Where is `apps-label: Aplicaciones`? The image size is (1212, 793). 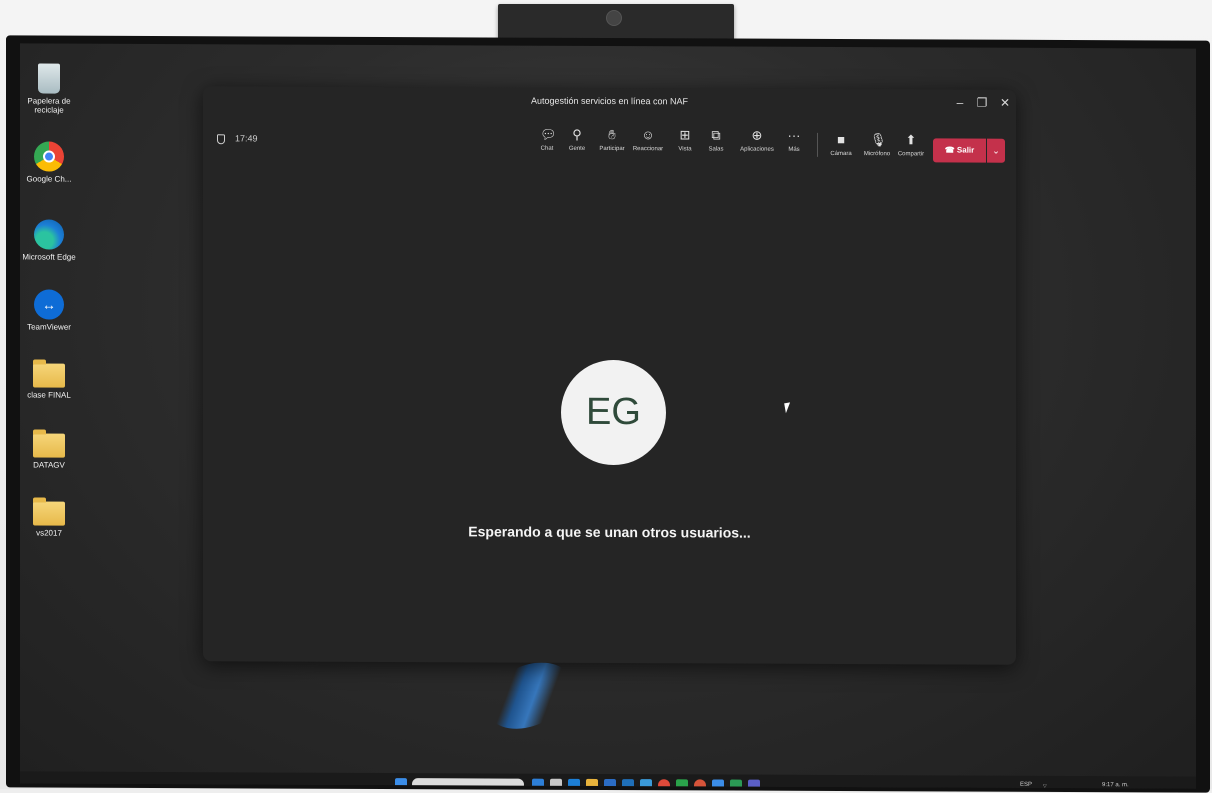 apps-label: Aplicaciones is located at coordinates (757, 149).